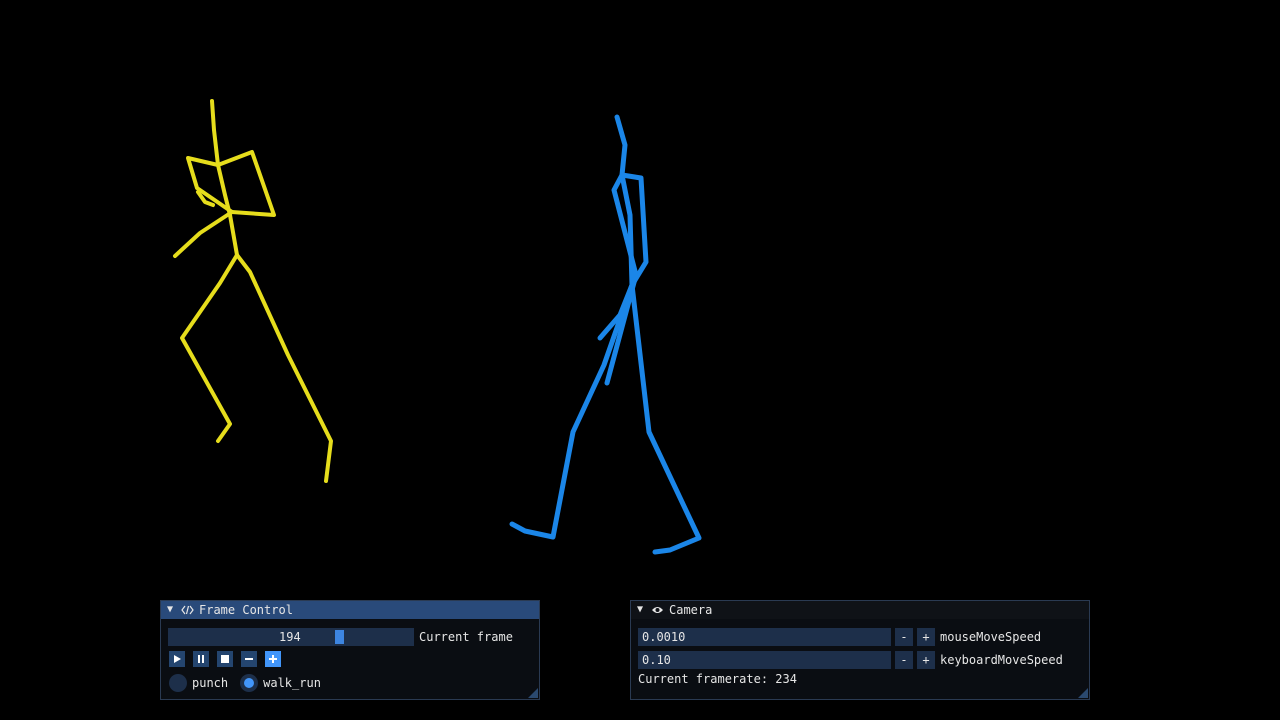 The height and width of the screenshot is (720, 1280). What do you see at coordinates (253, 291) in the screenshot?
I see `skeleton-punch` at bounding box center [253, 291].